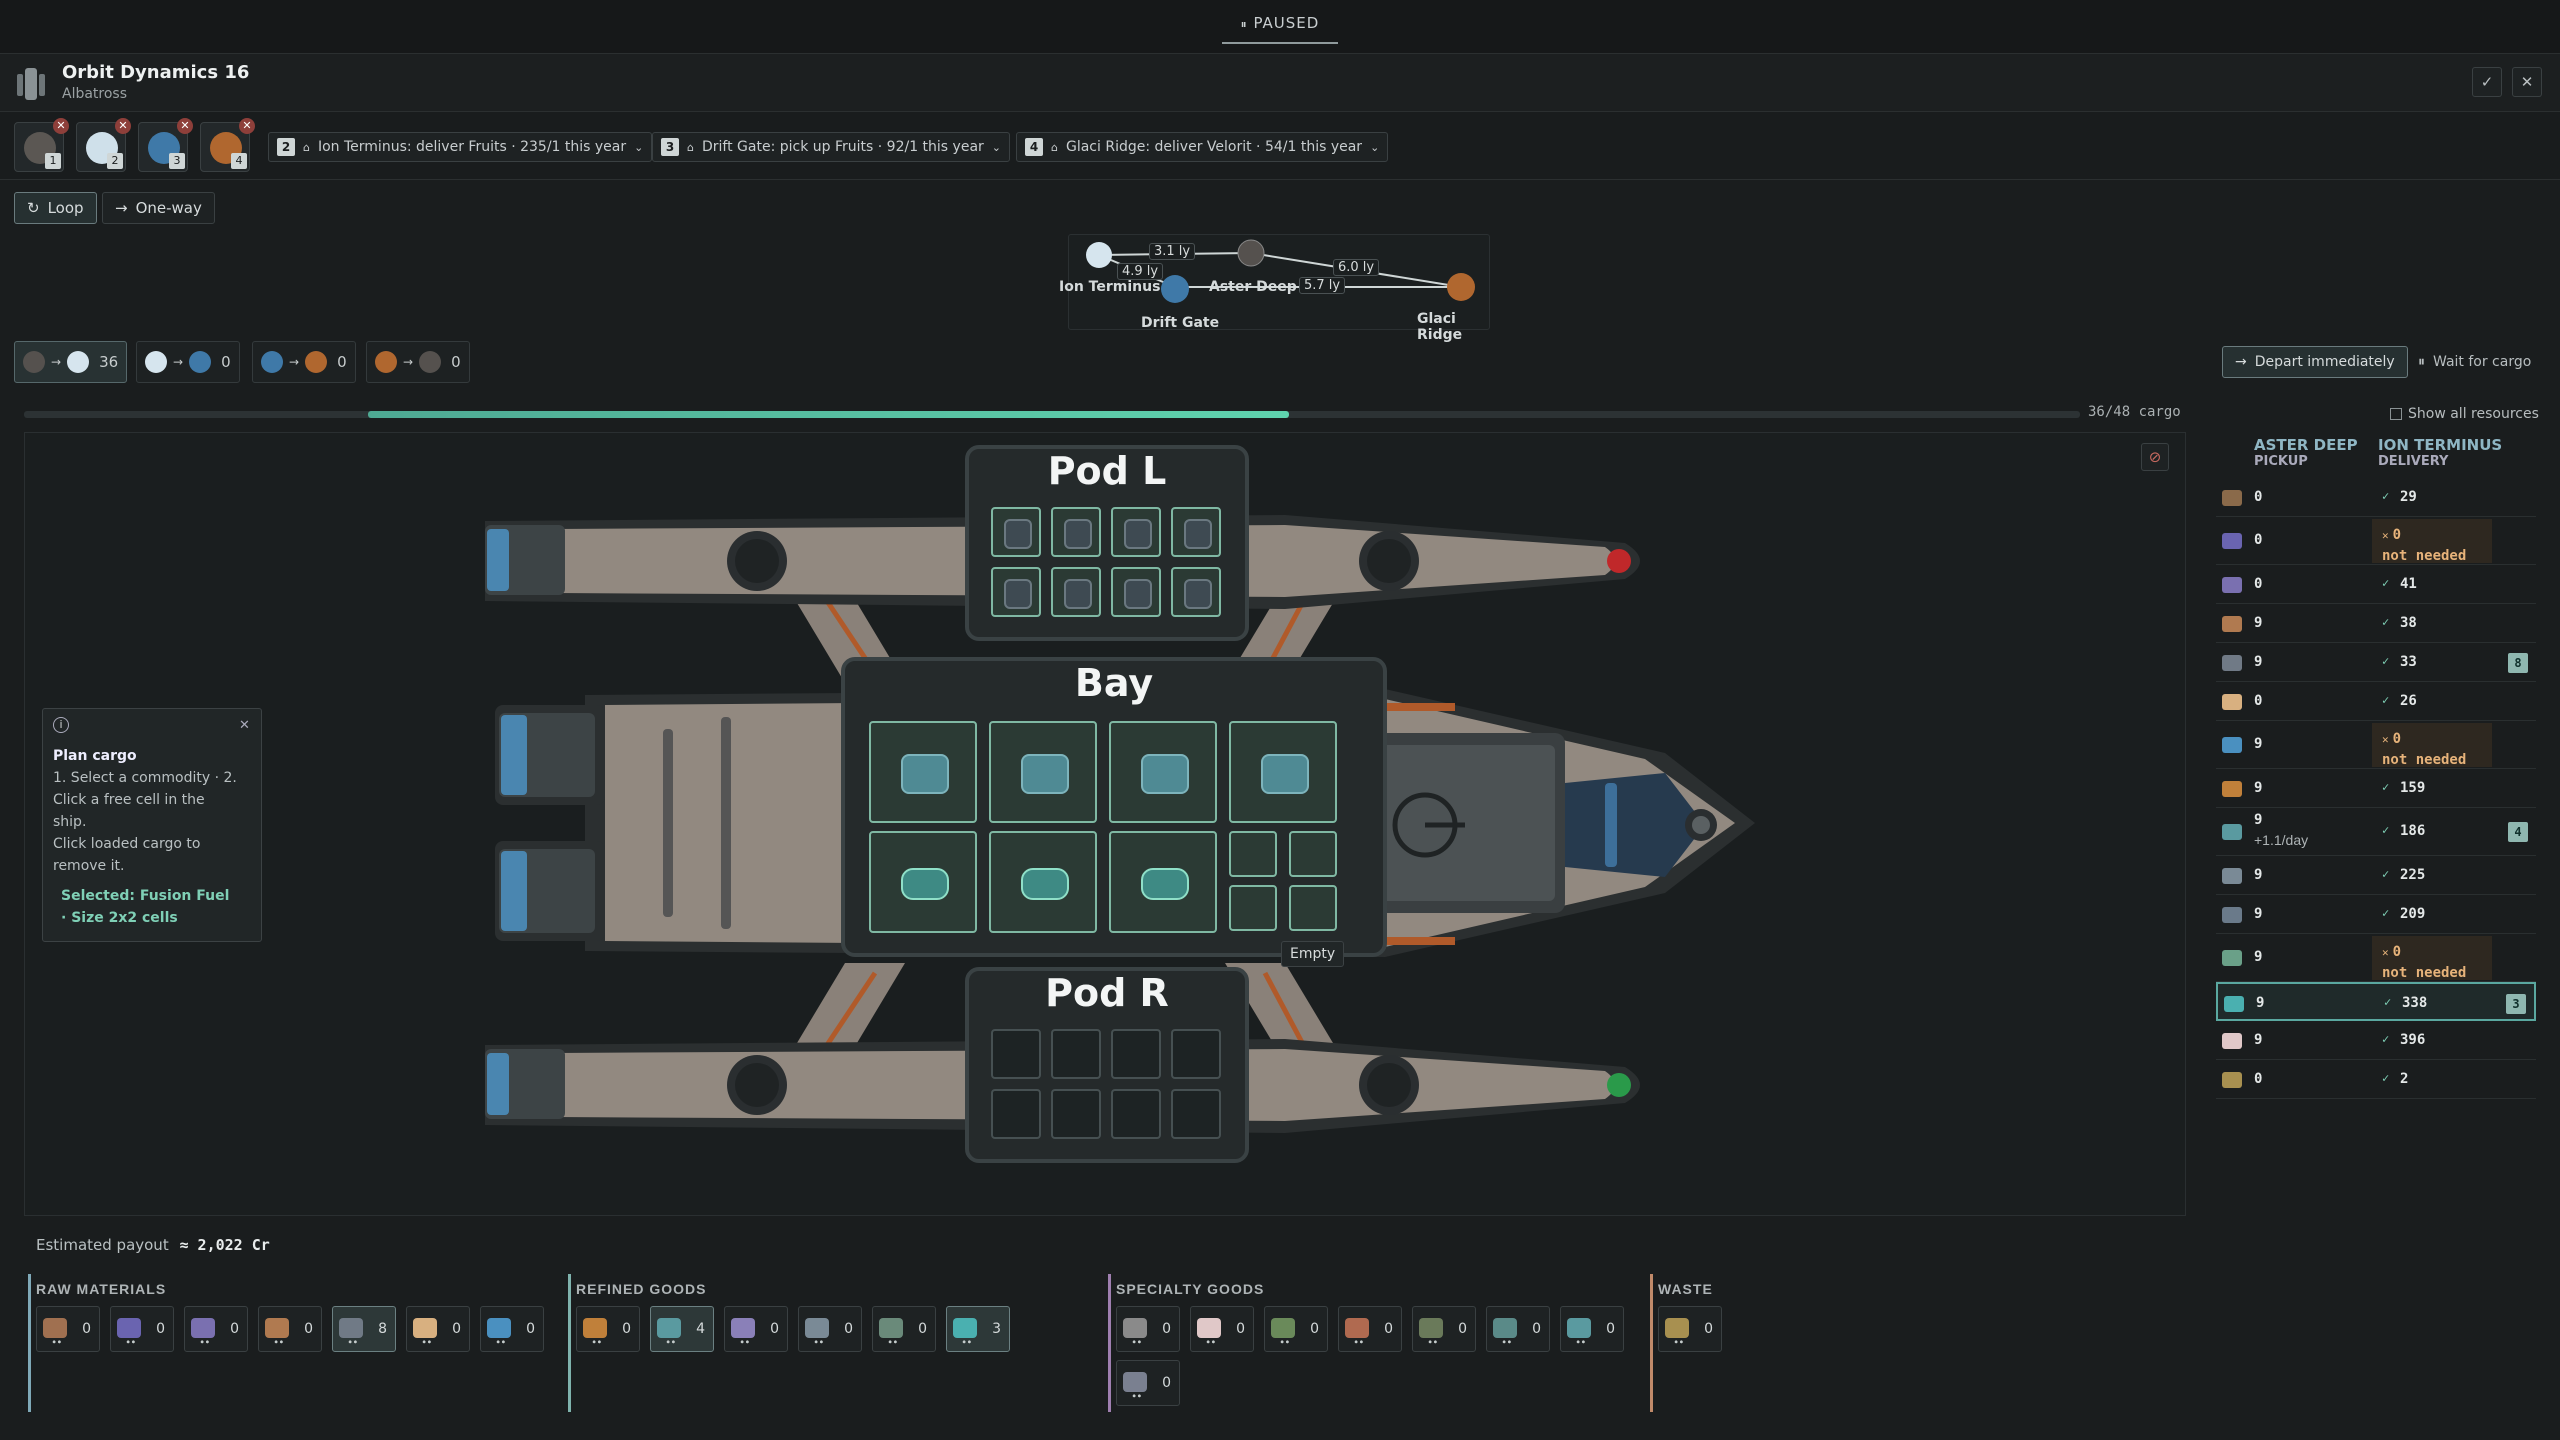 This screenshot has width=2560, height=1440. Describe the element at coordinates (364, 1329) in the screenshot. I see `commodity-button: ∙∙ 8` at that location.